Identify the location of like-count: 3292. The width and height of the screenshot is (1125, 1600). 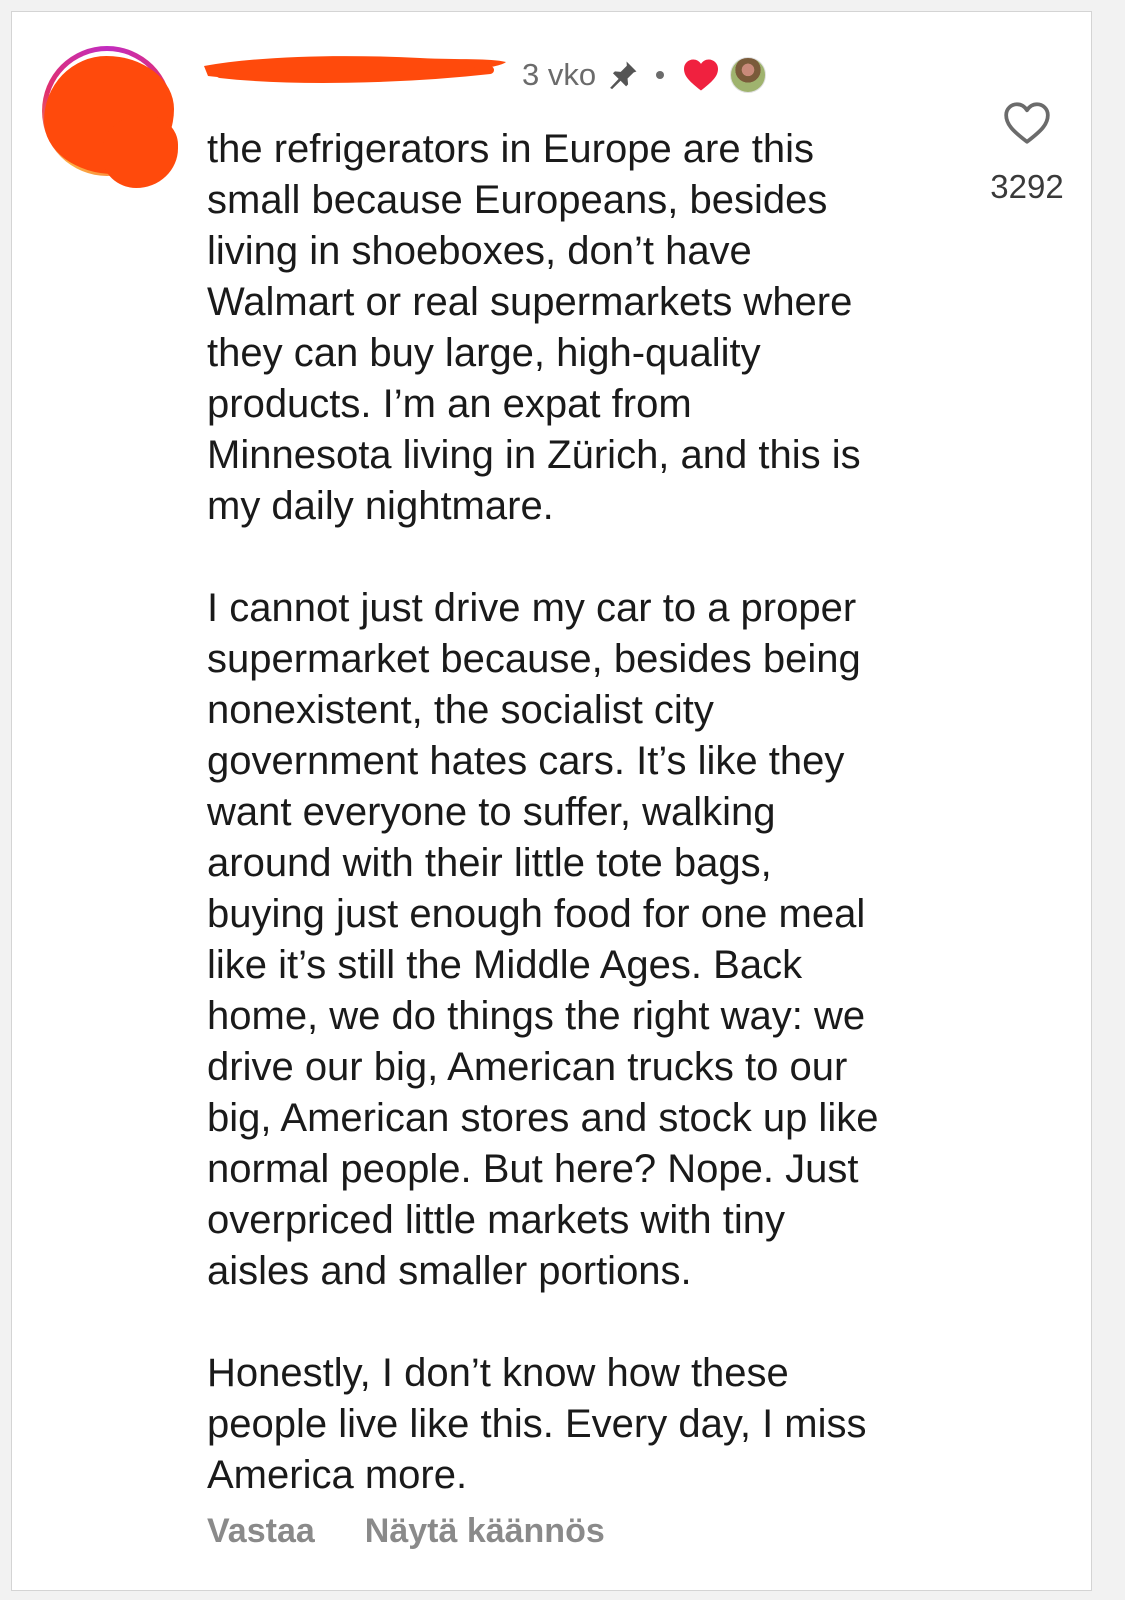
(1027, 186).